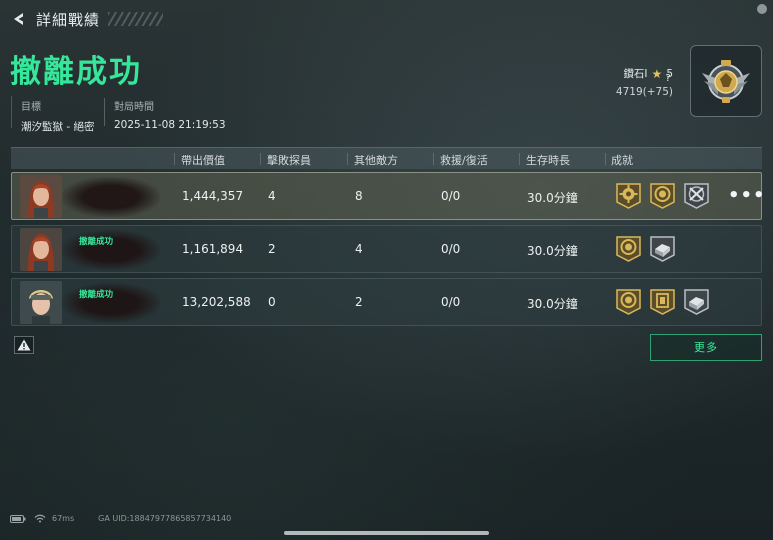  I want to click on row-kills: 2, so click(272, 249).